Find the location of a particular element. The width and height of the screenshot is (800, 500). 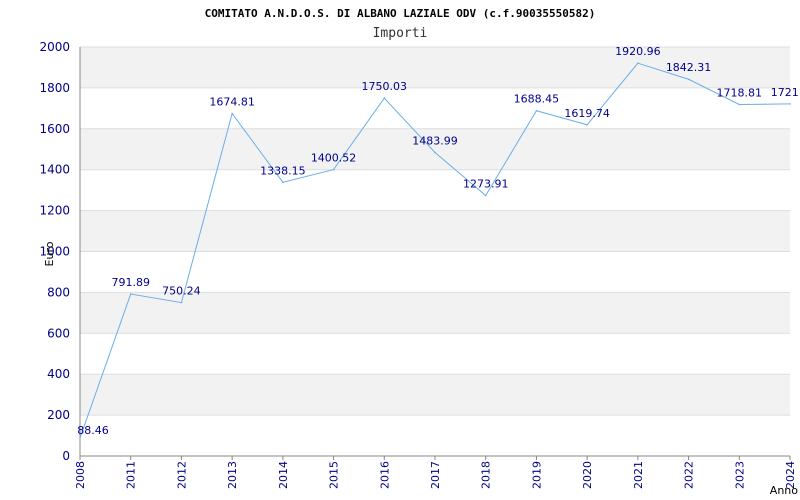

data-label: 750.24 is located at coordinates (181, 291).